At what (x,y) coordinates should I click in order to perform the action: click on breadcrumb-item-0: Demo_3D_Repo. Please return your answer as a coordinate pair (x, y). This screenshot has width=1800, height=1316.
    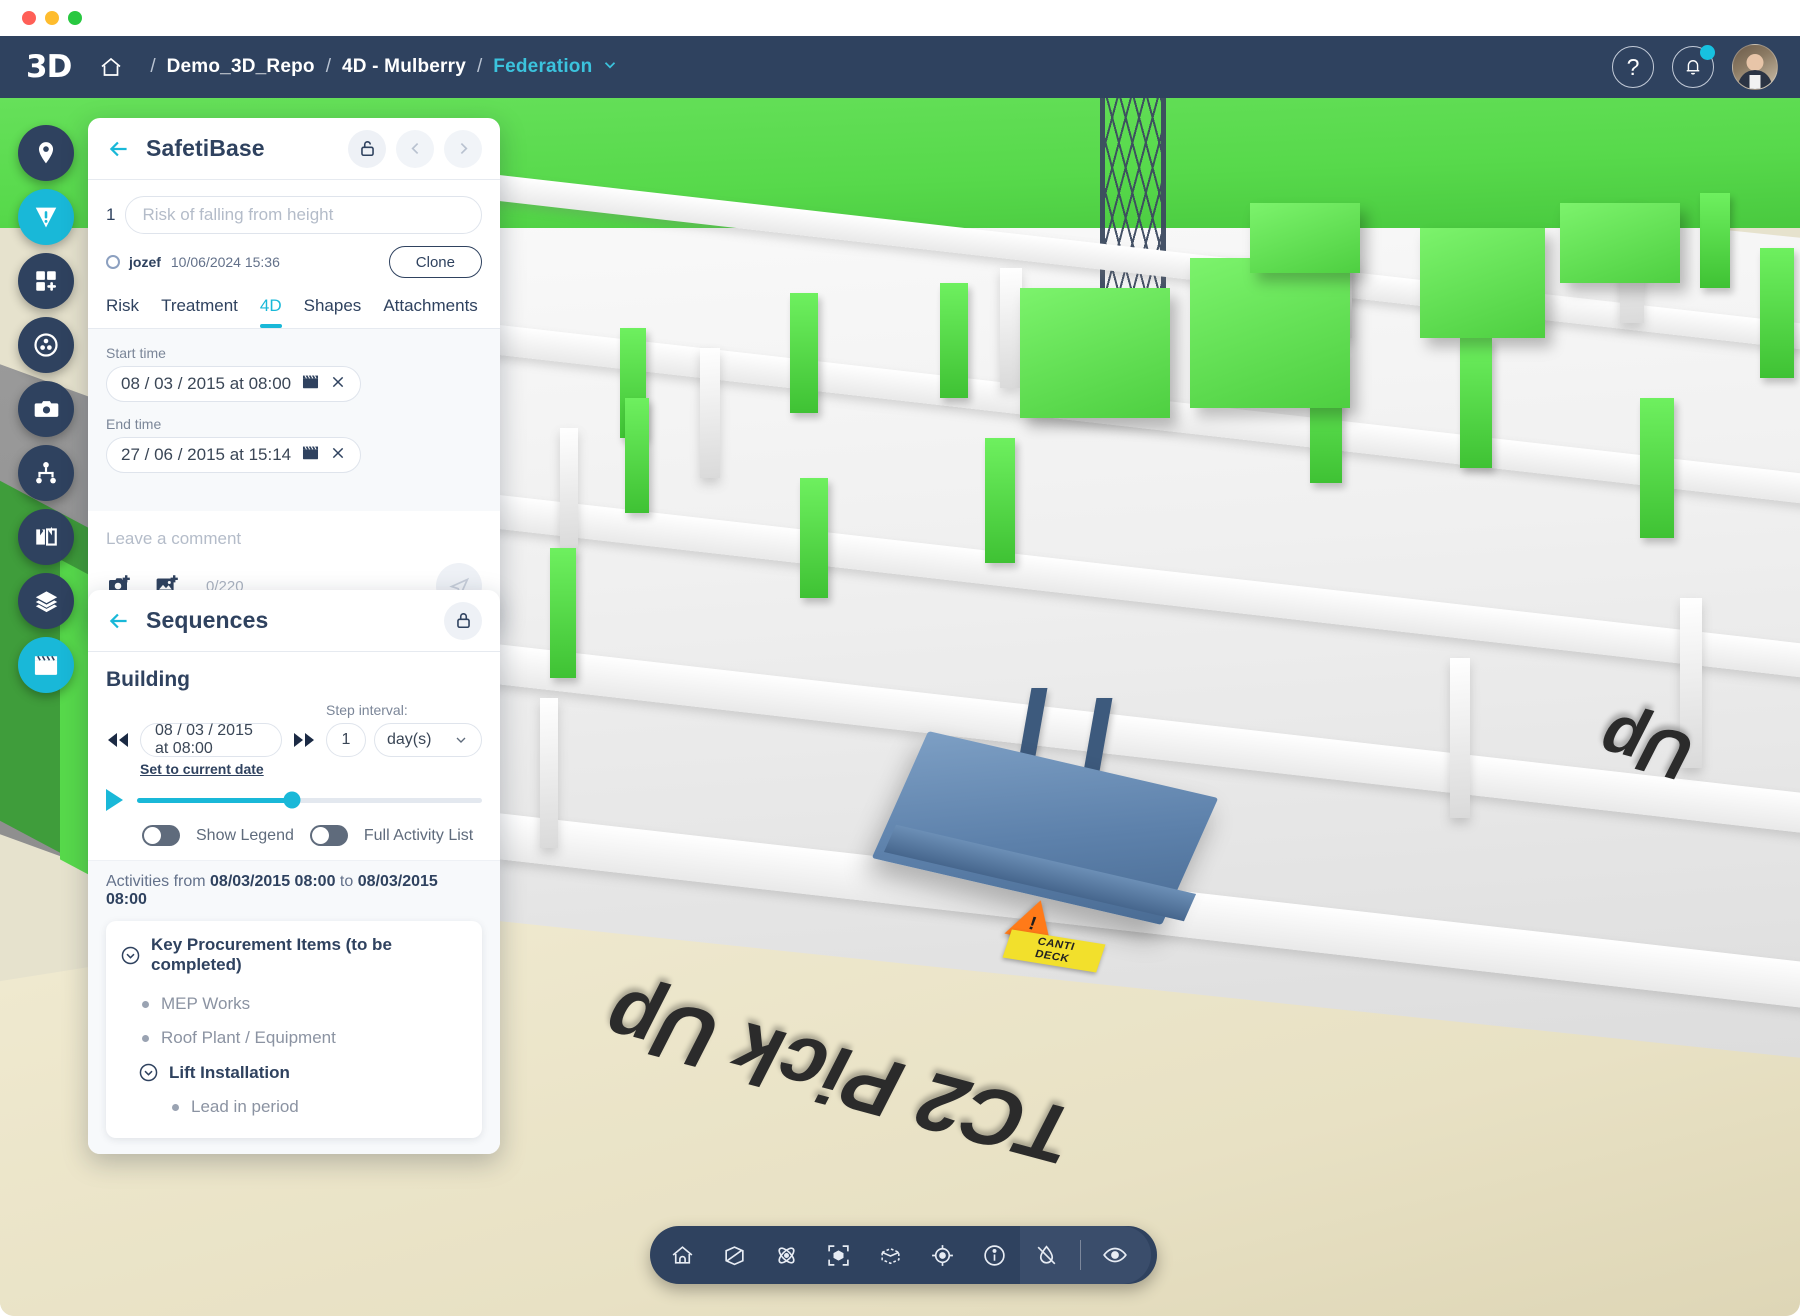
    Looking at the image, I should click on (241, 67).